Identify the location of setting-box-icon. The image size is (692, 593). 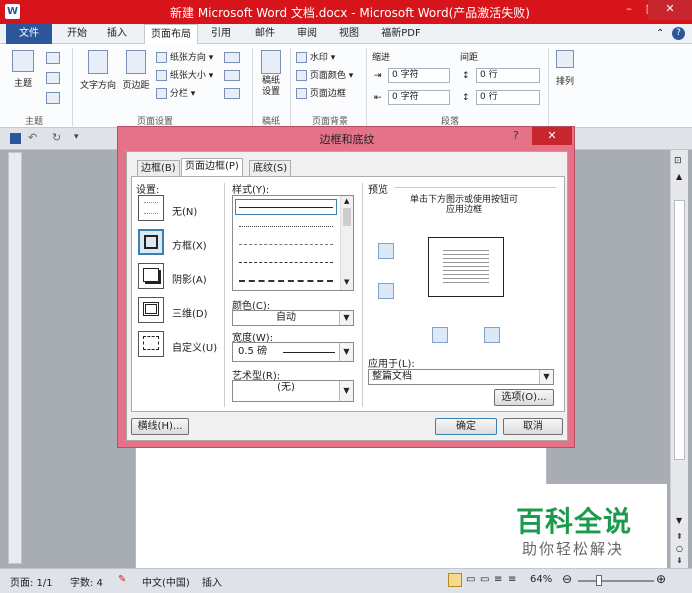
(151, 242).